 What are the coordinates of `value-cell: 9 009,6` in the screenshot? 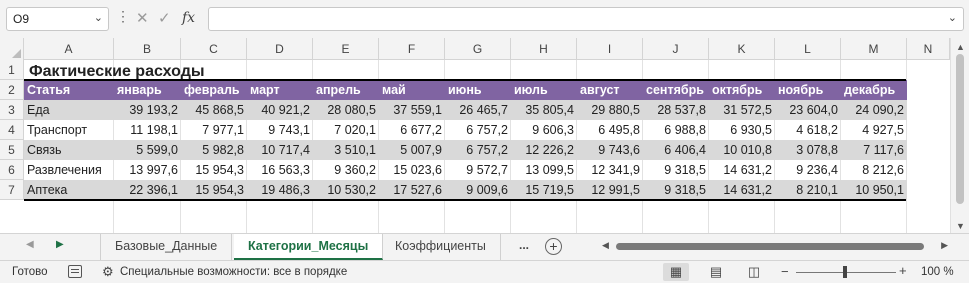 It's located at (478, 190).